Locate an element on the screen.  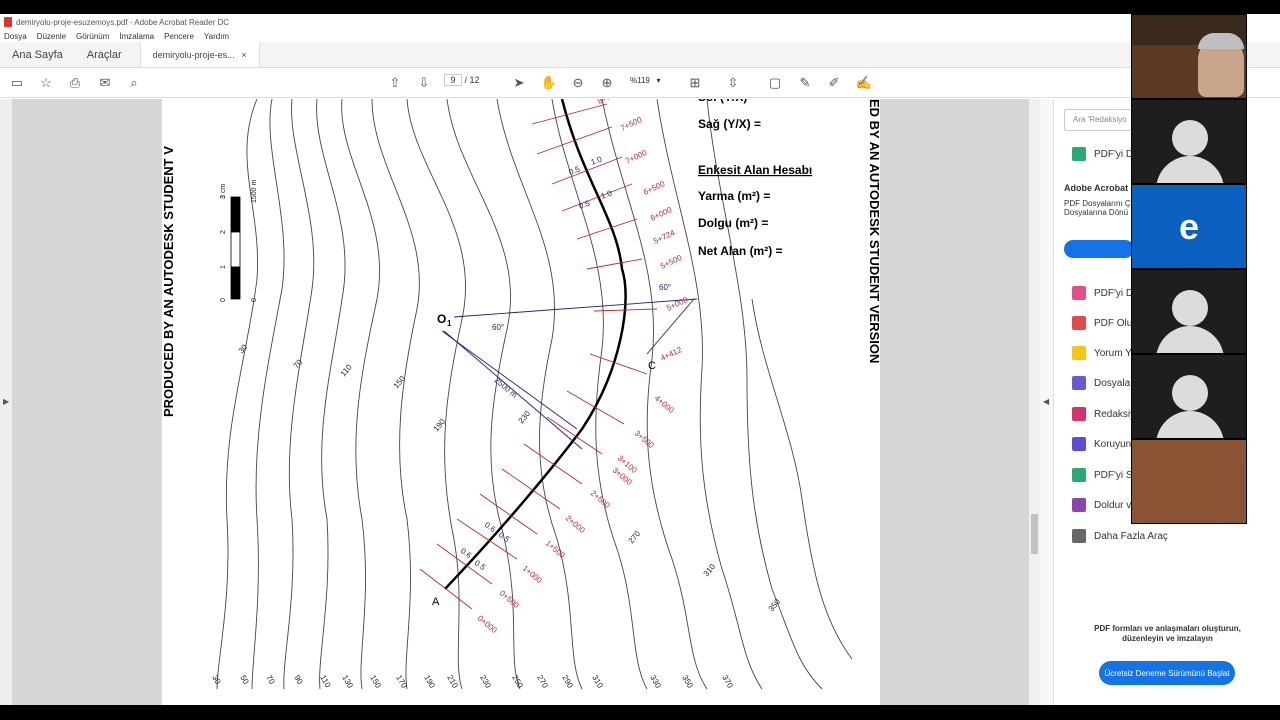
tool-create-pdf: PDF Olu is located at coordinates (1102, 323).